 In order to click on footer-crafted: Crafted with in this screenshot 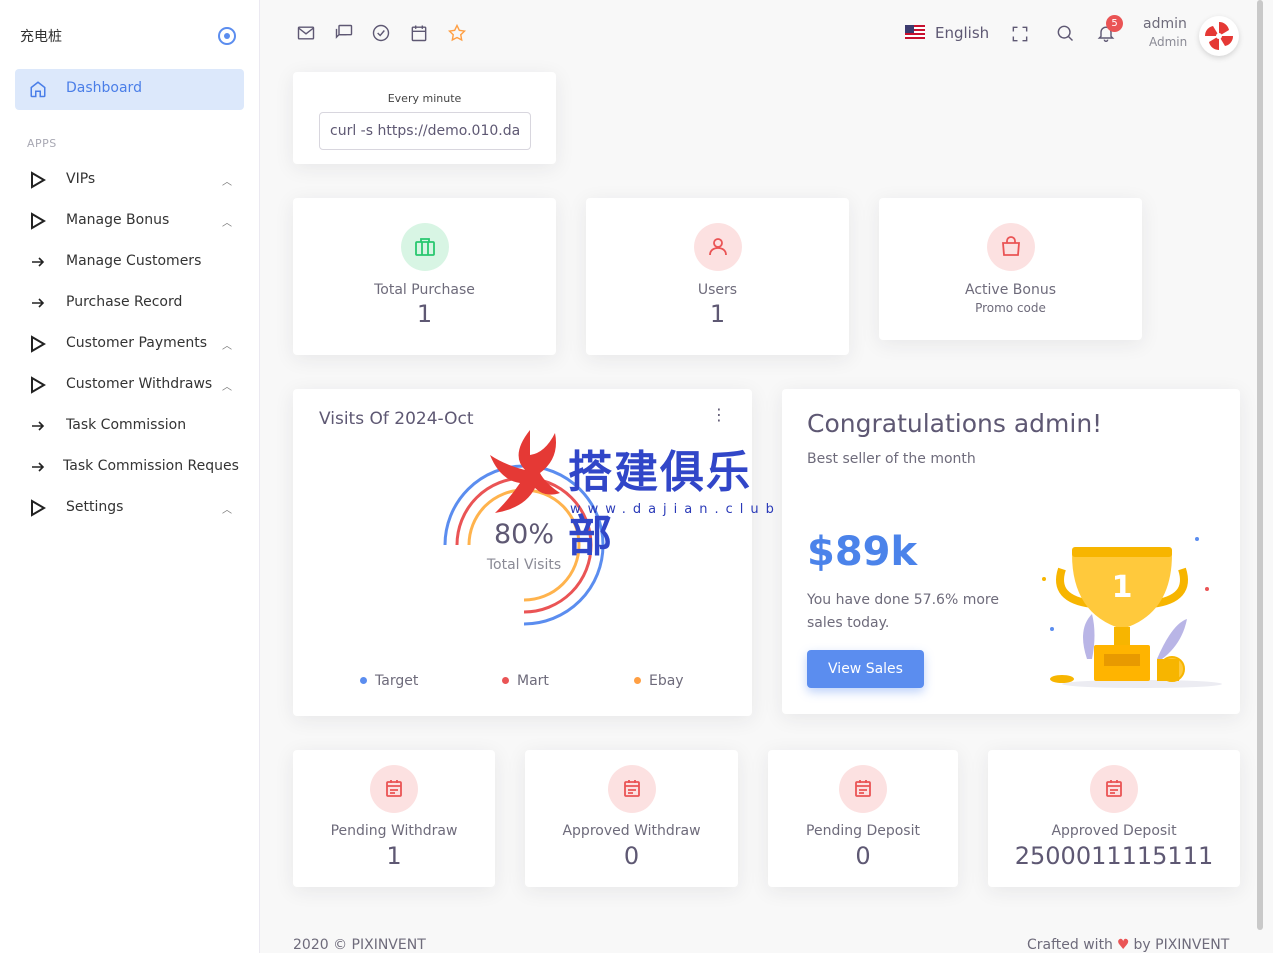, I will do `click(1070, 945)`.